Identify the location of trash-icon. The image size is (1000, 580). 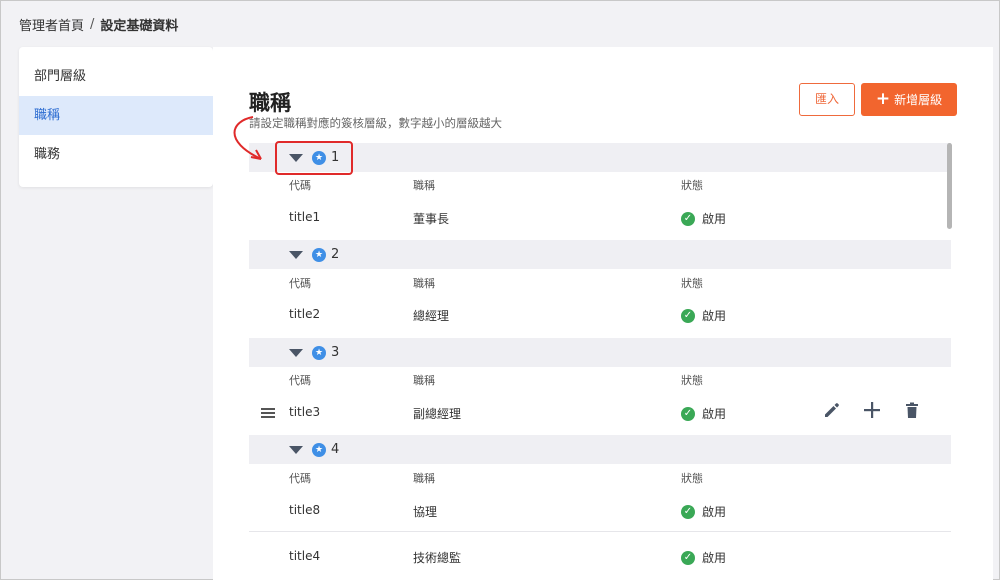
(912, 410).